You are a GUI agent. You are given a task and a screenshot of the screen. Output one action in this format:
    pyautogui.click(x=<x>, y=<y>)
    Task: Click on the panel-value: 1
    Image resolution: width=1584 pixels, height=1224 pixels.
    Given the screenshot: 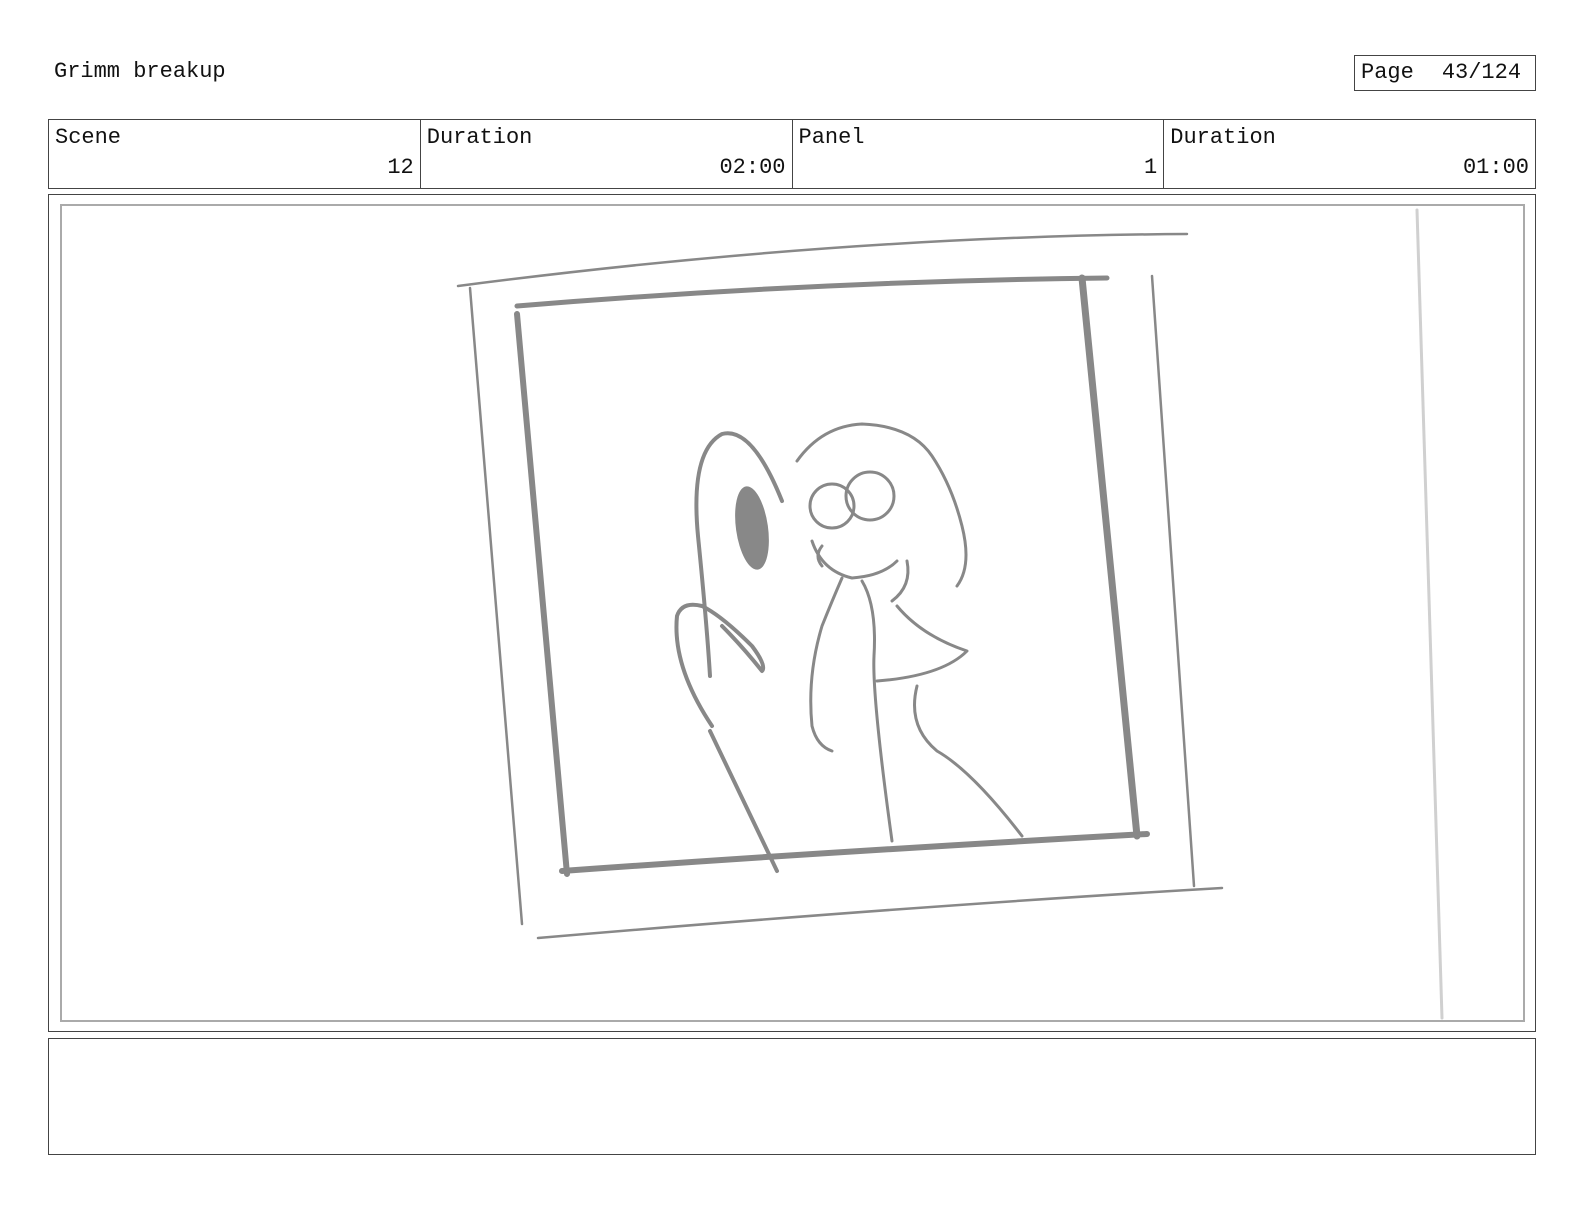 What is the action you would take?
    pyautogui.click(x=1151, y=167)
    